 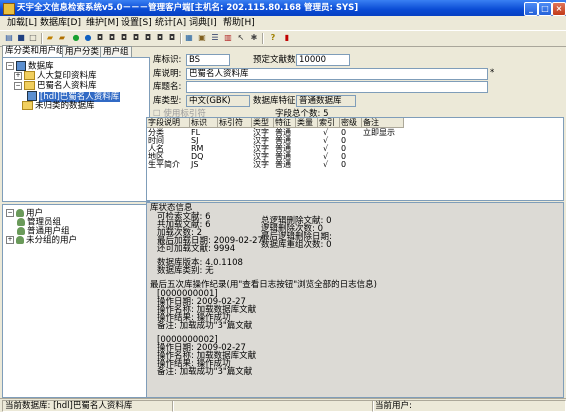 What do you see at coordinates (33, 38) in the screenshot?
I see `new-icon: □` at bounding box center [33, 38].